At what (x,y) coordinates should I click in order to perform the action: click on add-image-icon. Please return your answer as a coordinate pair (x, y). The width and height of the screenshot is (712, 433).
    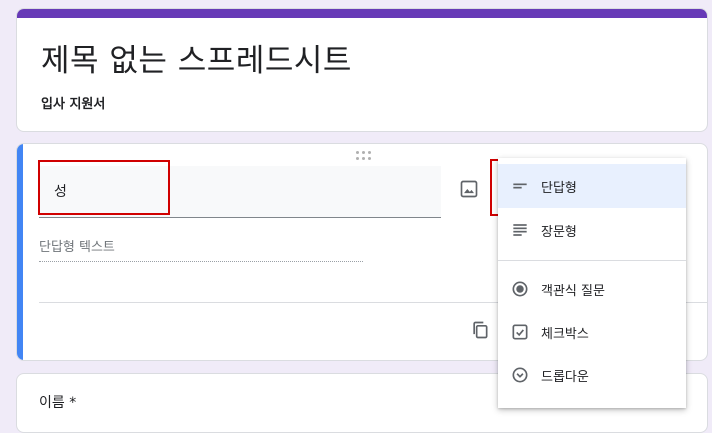
    Looking at the image, I should click on (469, 189).